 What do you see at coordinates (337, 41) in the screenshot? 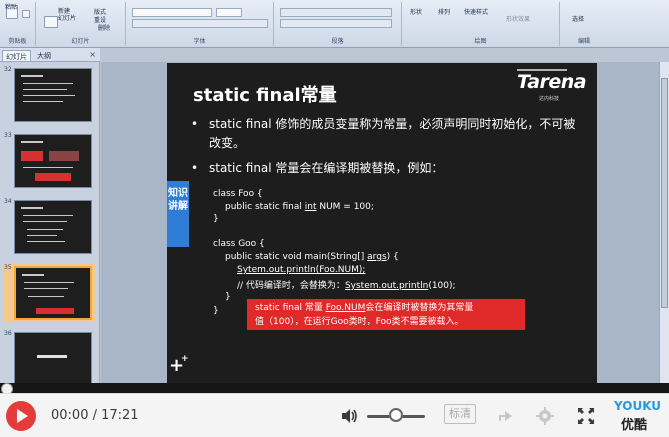
I see `group-label-paragraph: 段落` at bounding box center [337, 41].